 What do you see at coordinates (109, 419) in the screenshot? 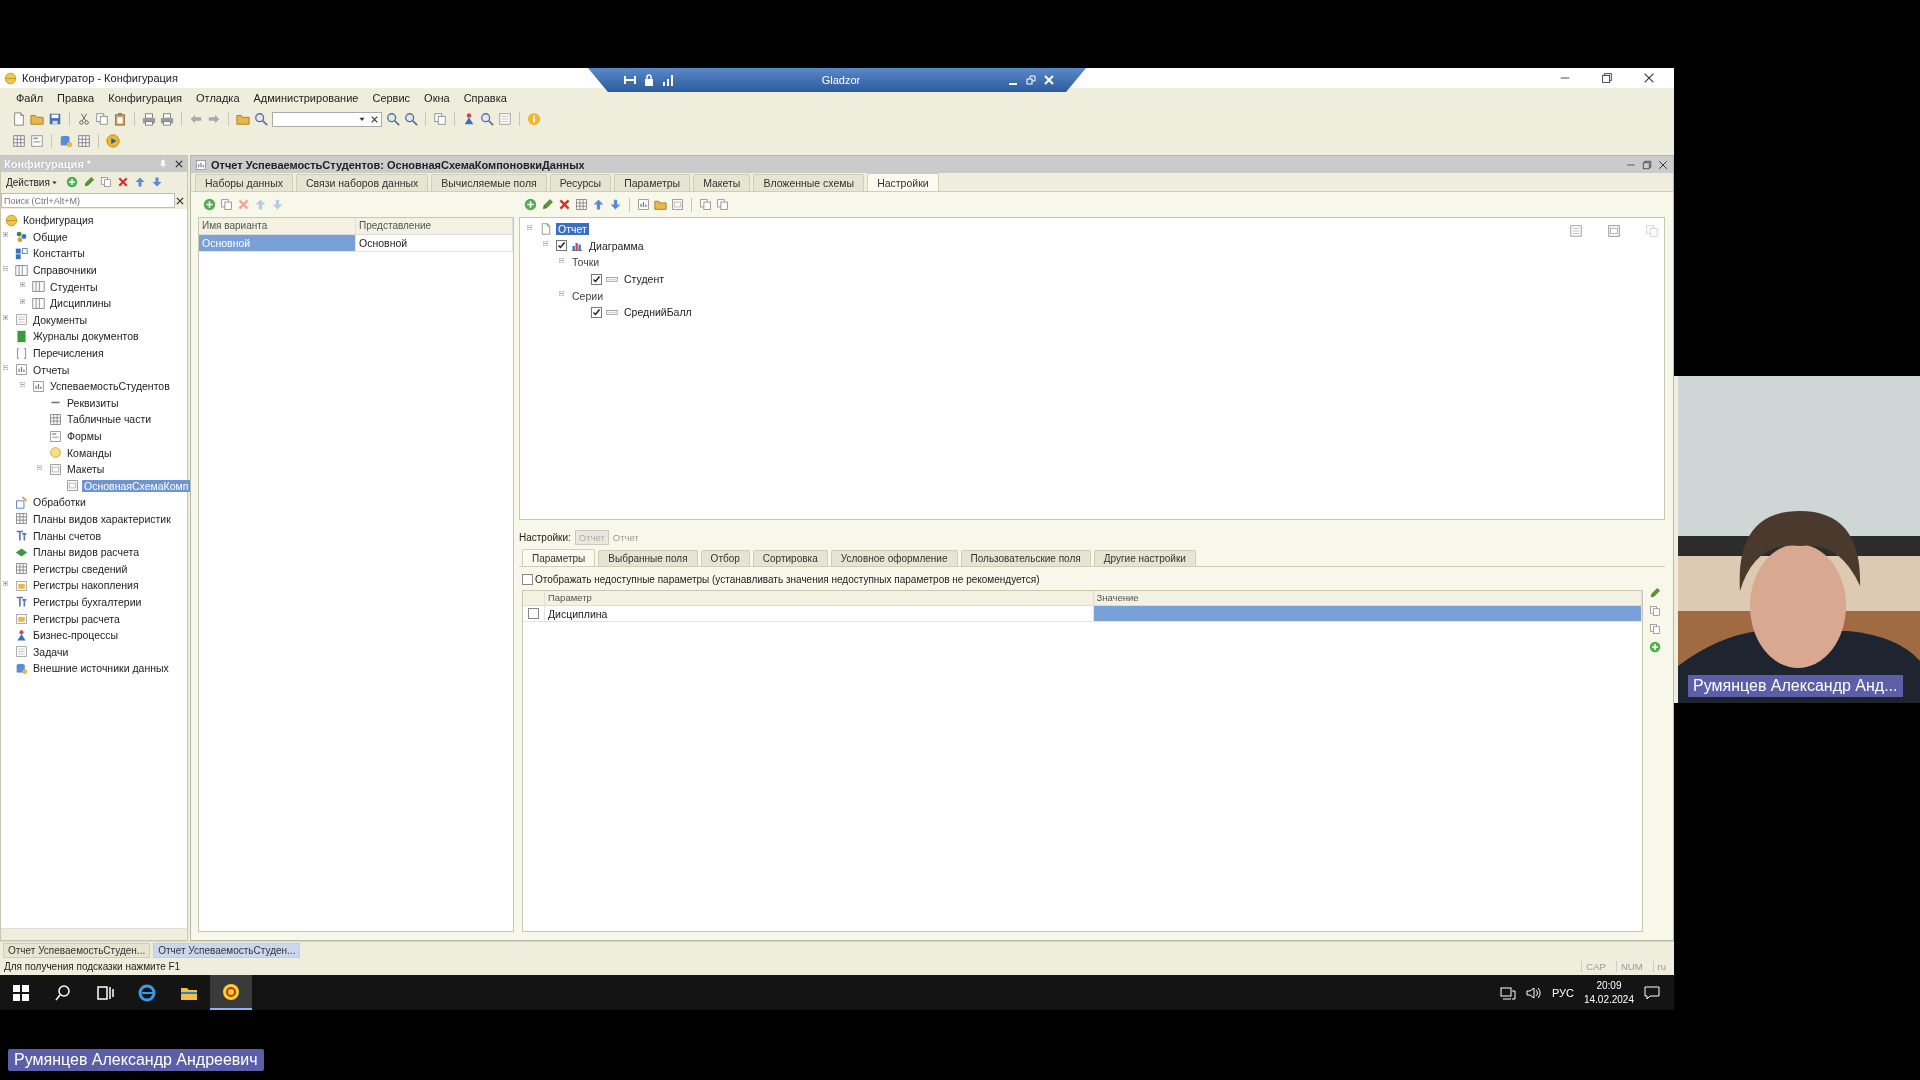
I see `tree-item: Табличные части` at bounding box center [109, 419].